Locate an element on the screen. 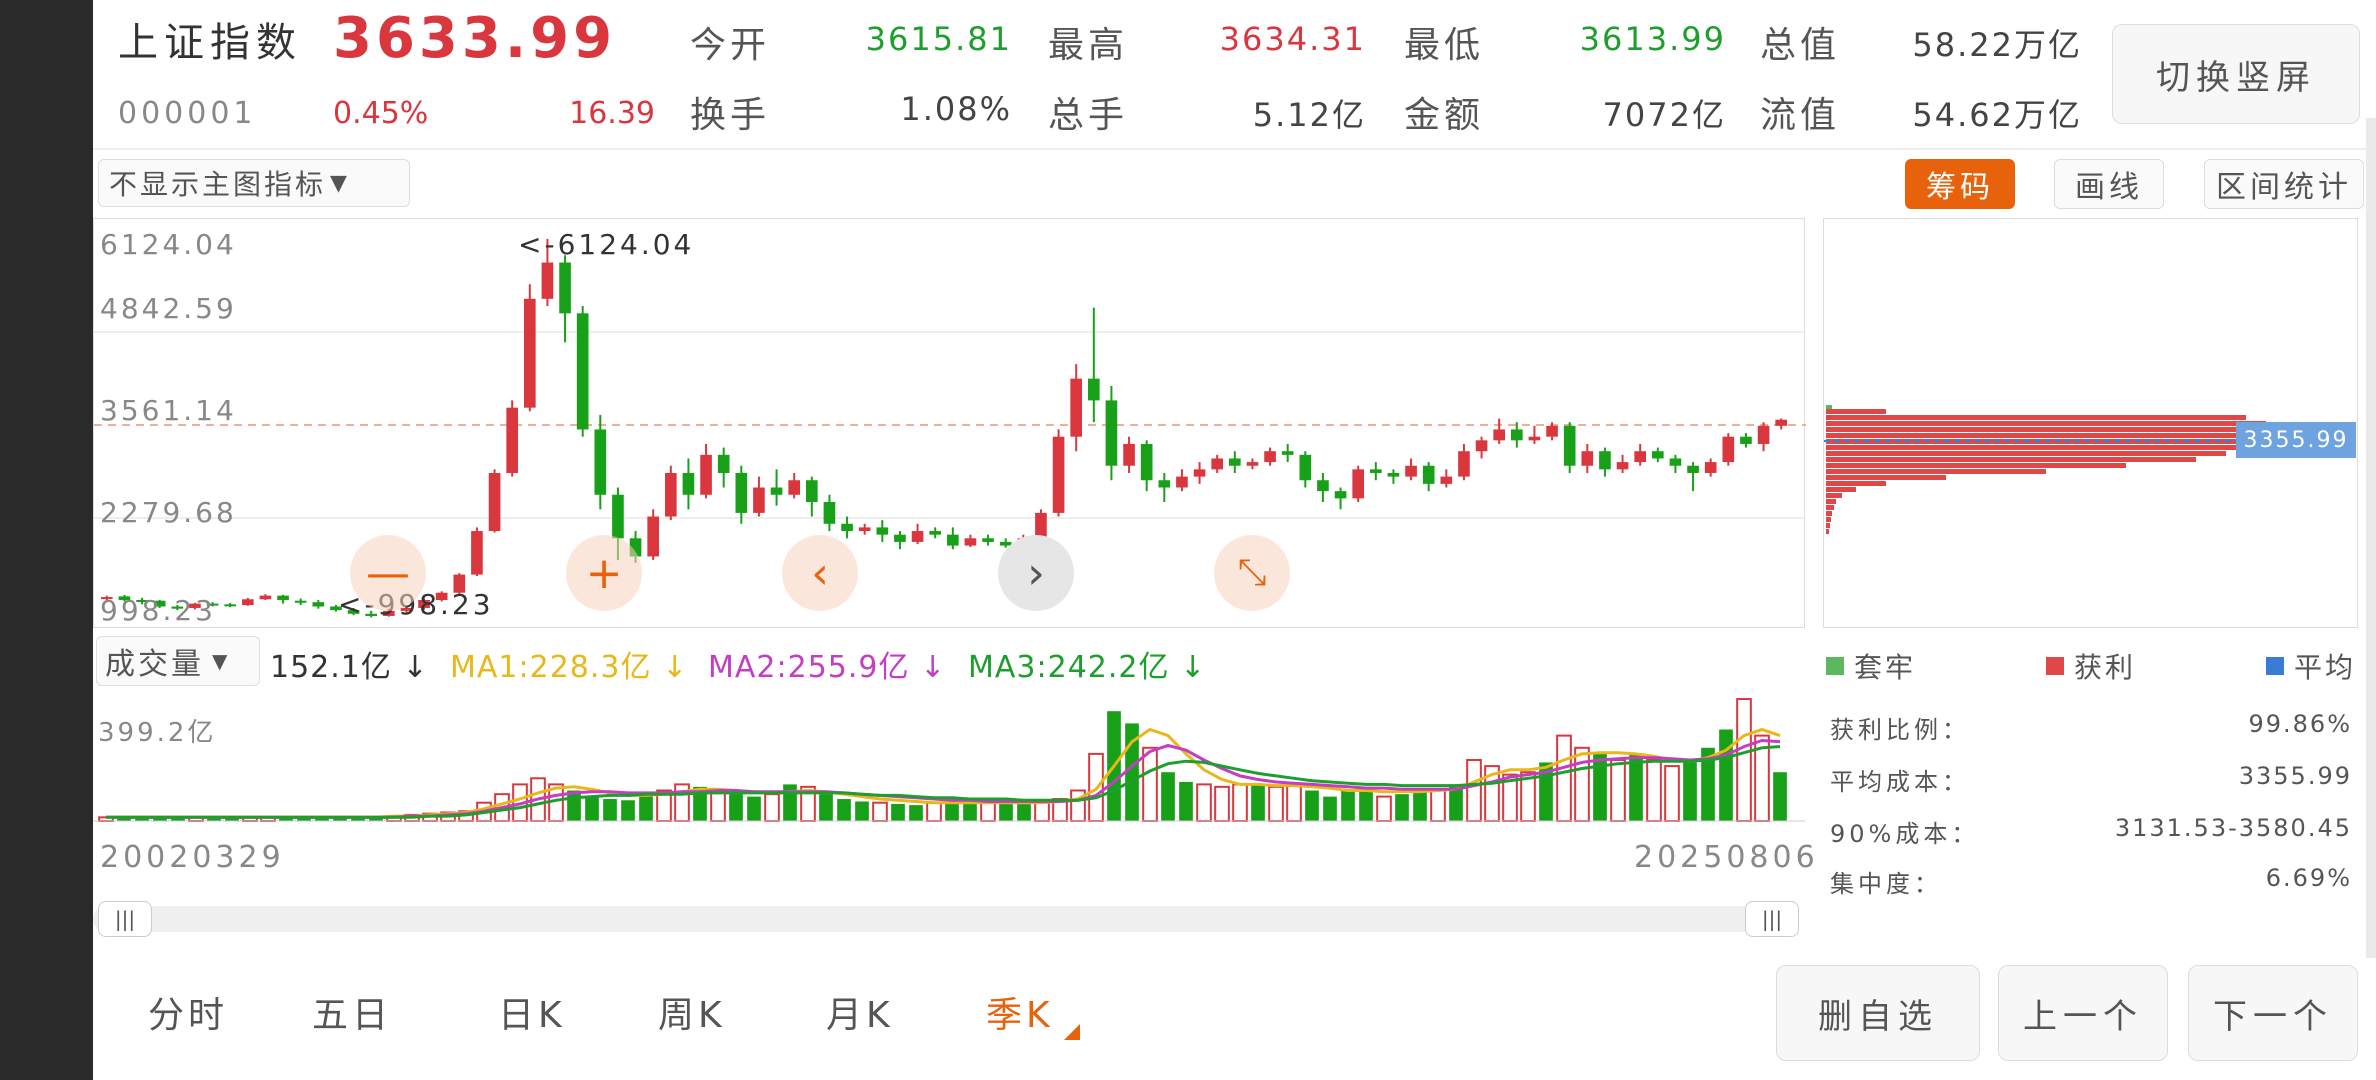 This screenshot has height=1080, width=2376. next-stock-button: 下一个 is located at coordinates (2273, 1013).